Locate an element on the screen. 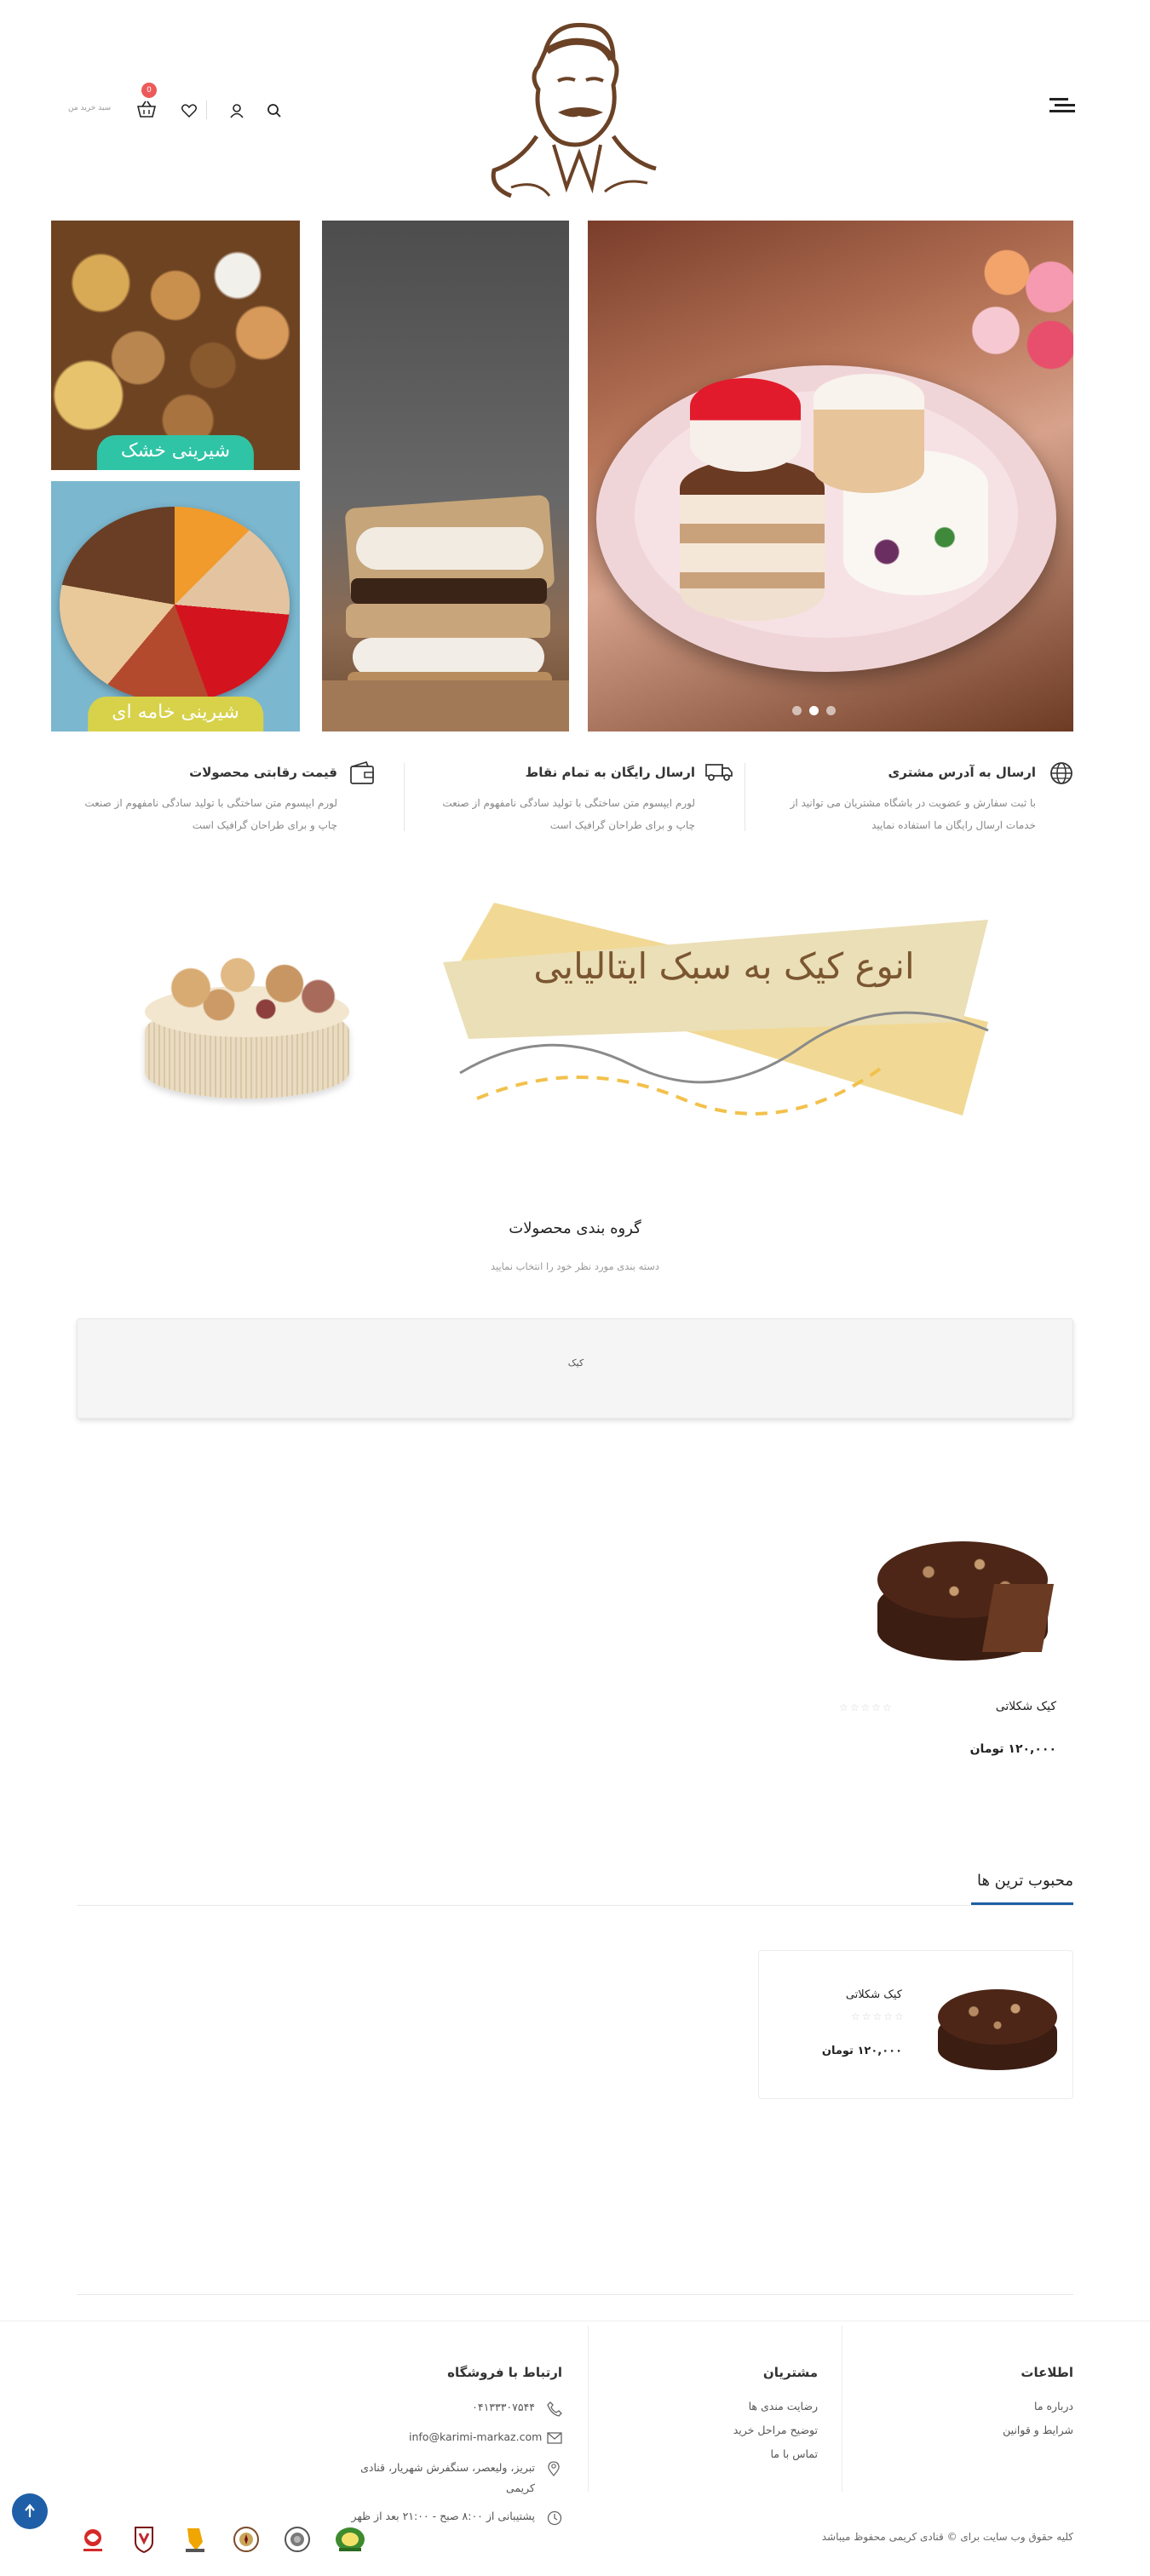 This screenshot has height=2576, width=1150. email-icon is located at coordinates (555, 2439).